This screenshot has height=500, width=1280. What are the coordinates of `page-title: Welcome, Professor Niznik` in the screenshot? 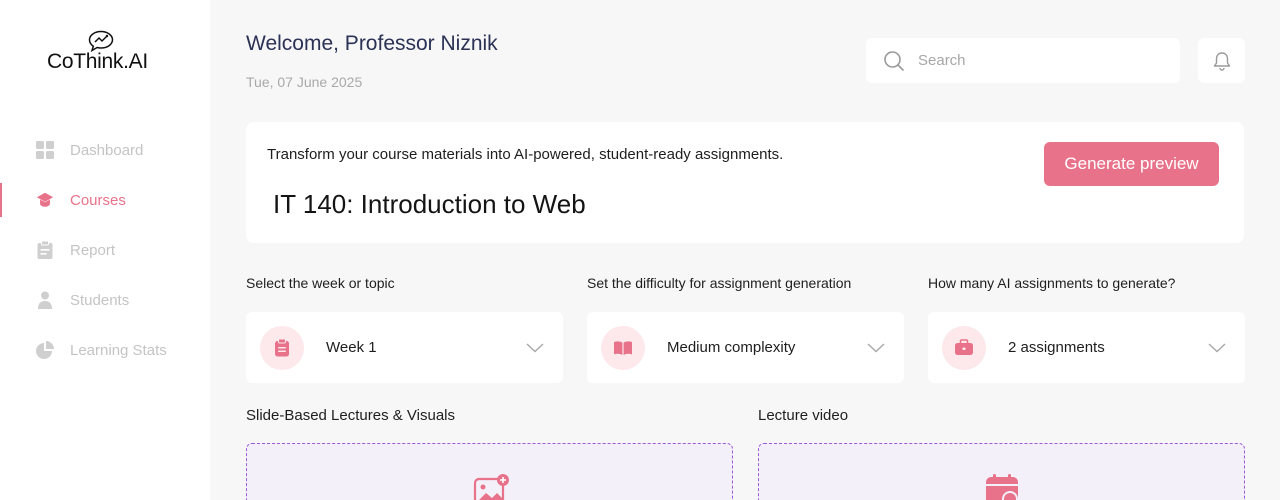 It's located at (372, 43).